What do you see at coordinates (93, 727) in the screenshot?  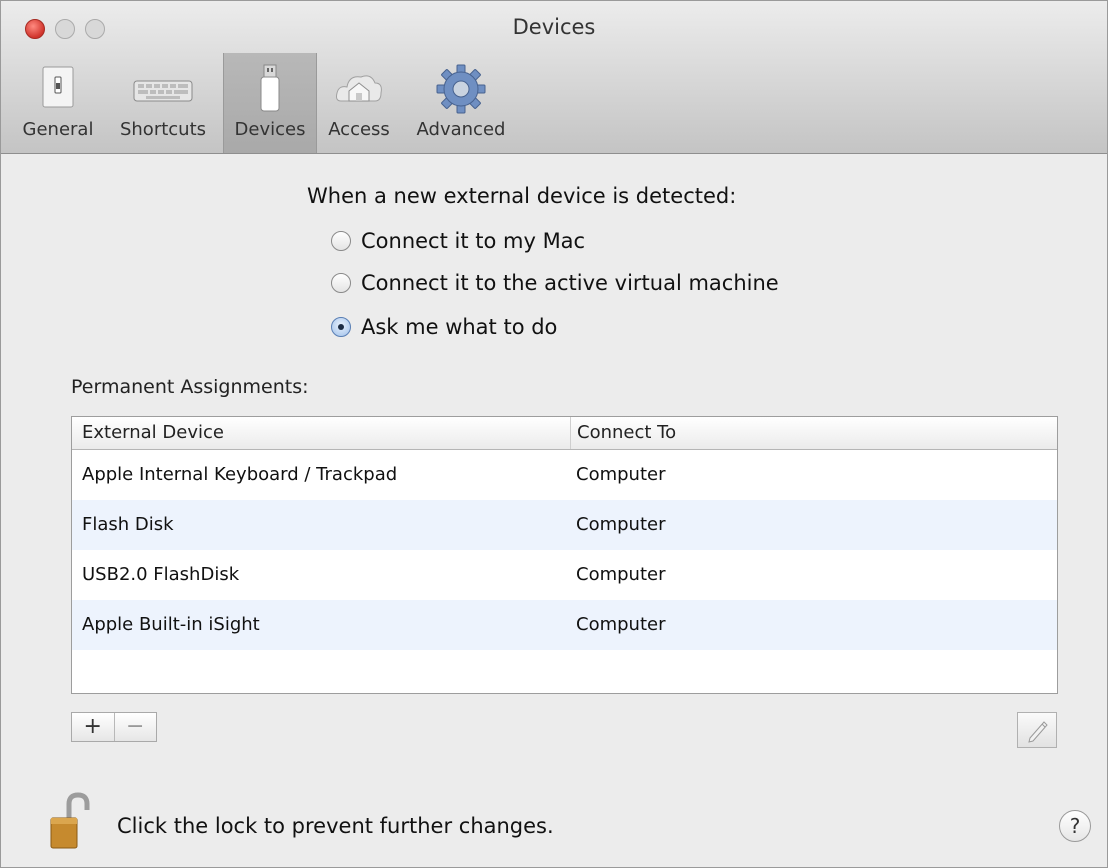 I see `add-button: +` at bounding box center [93, 727].